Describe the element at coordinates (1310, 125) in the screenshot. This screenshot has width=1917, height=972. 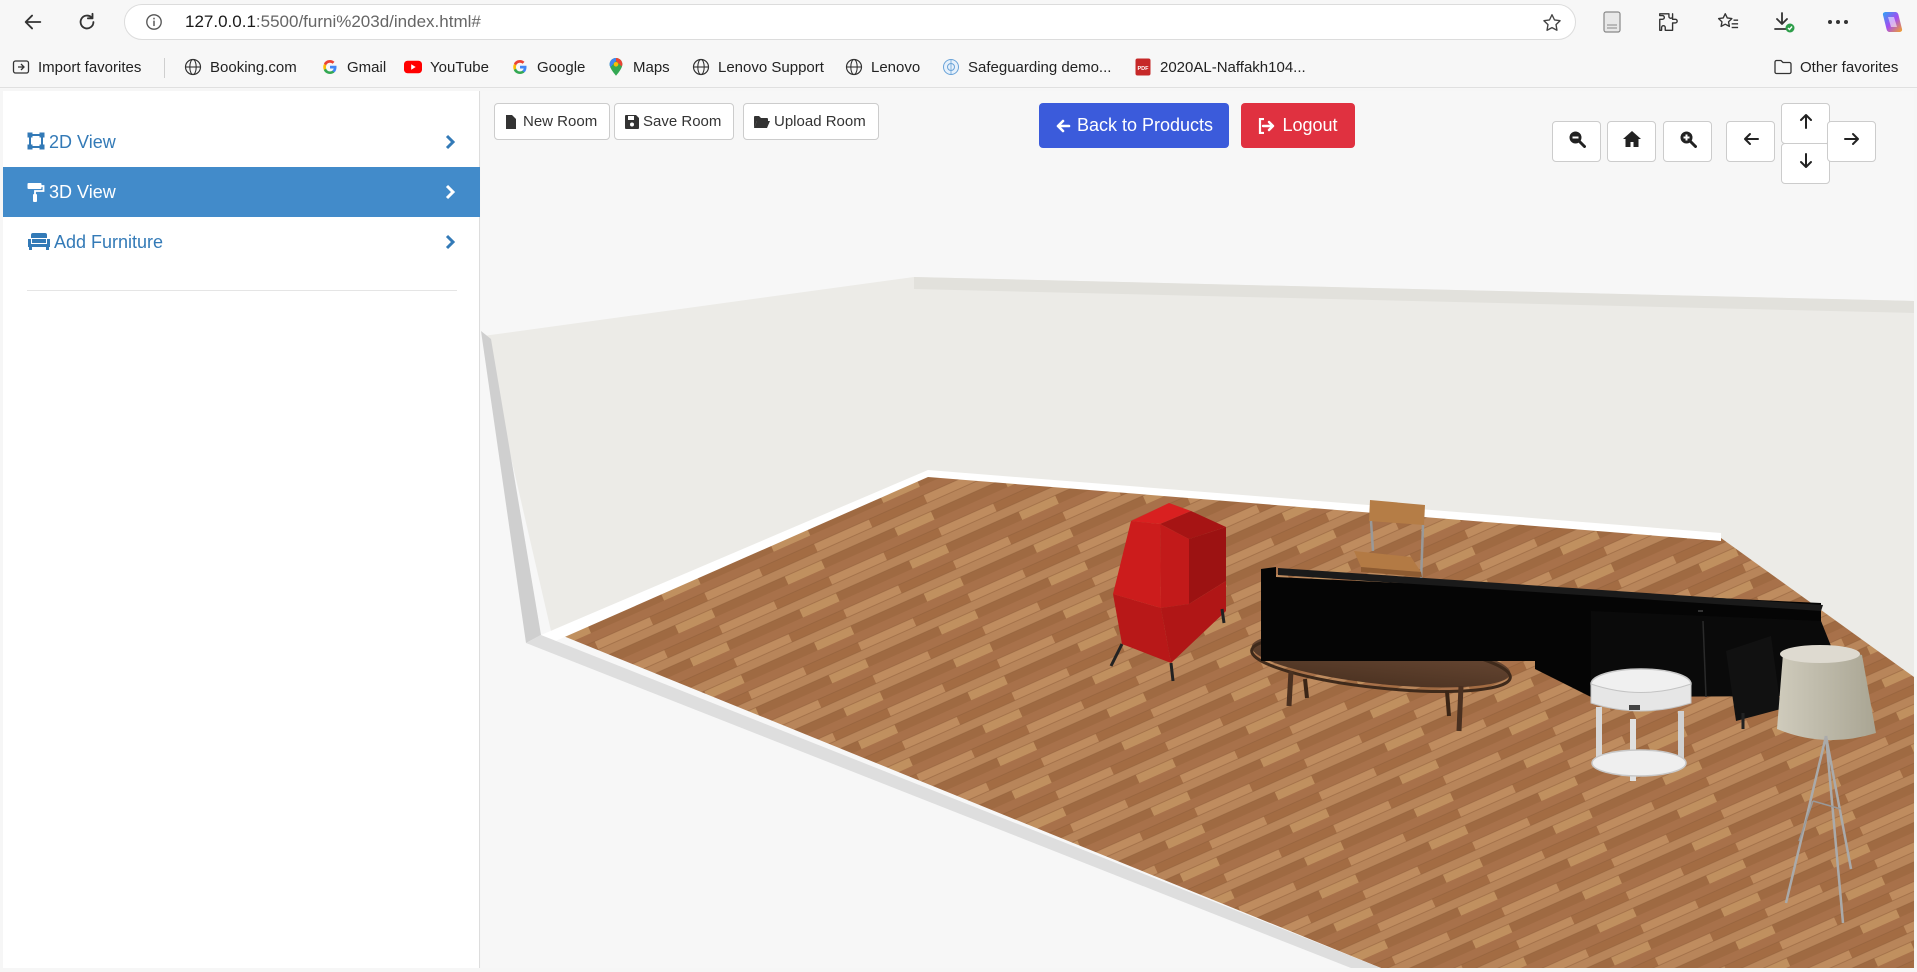
I see `logout-label: Logout` at that location.